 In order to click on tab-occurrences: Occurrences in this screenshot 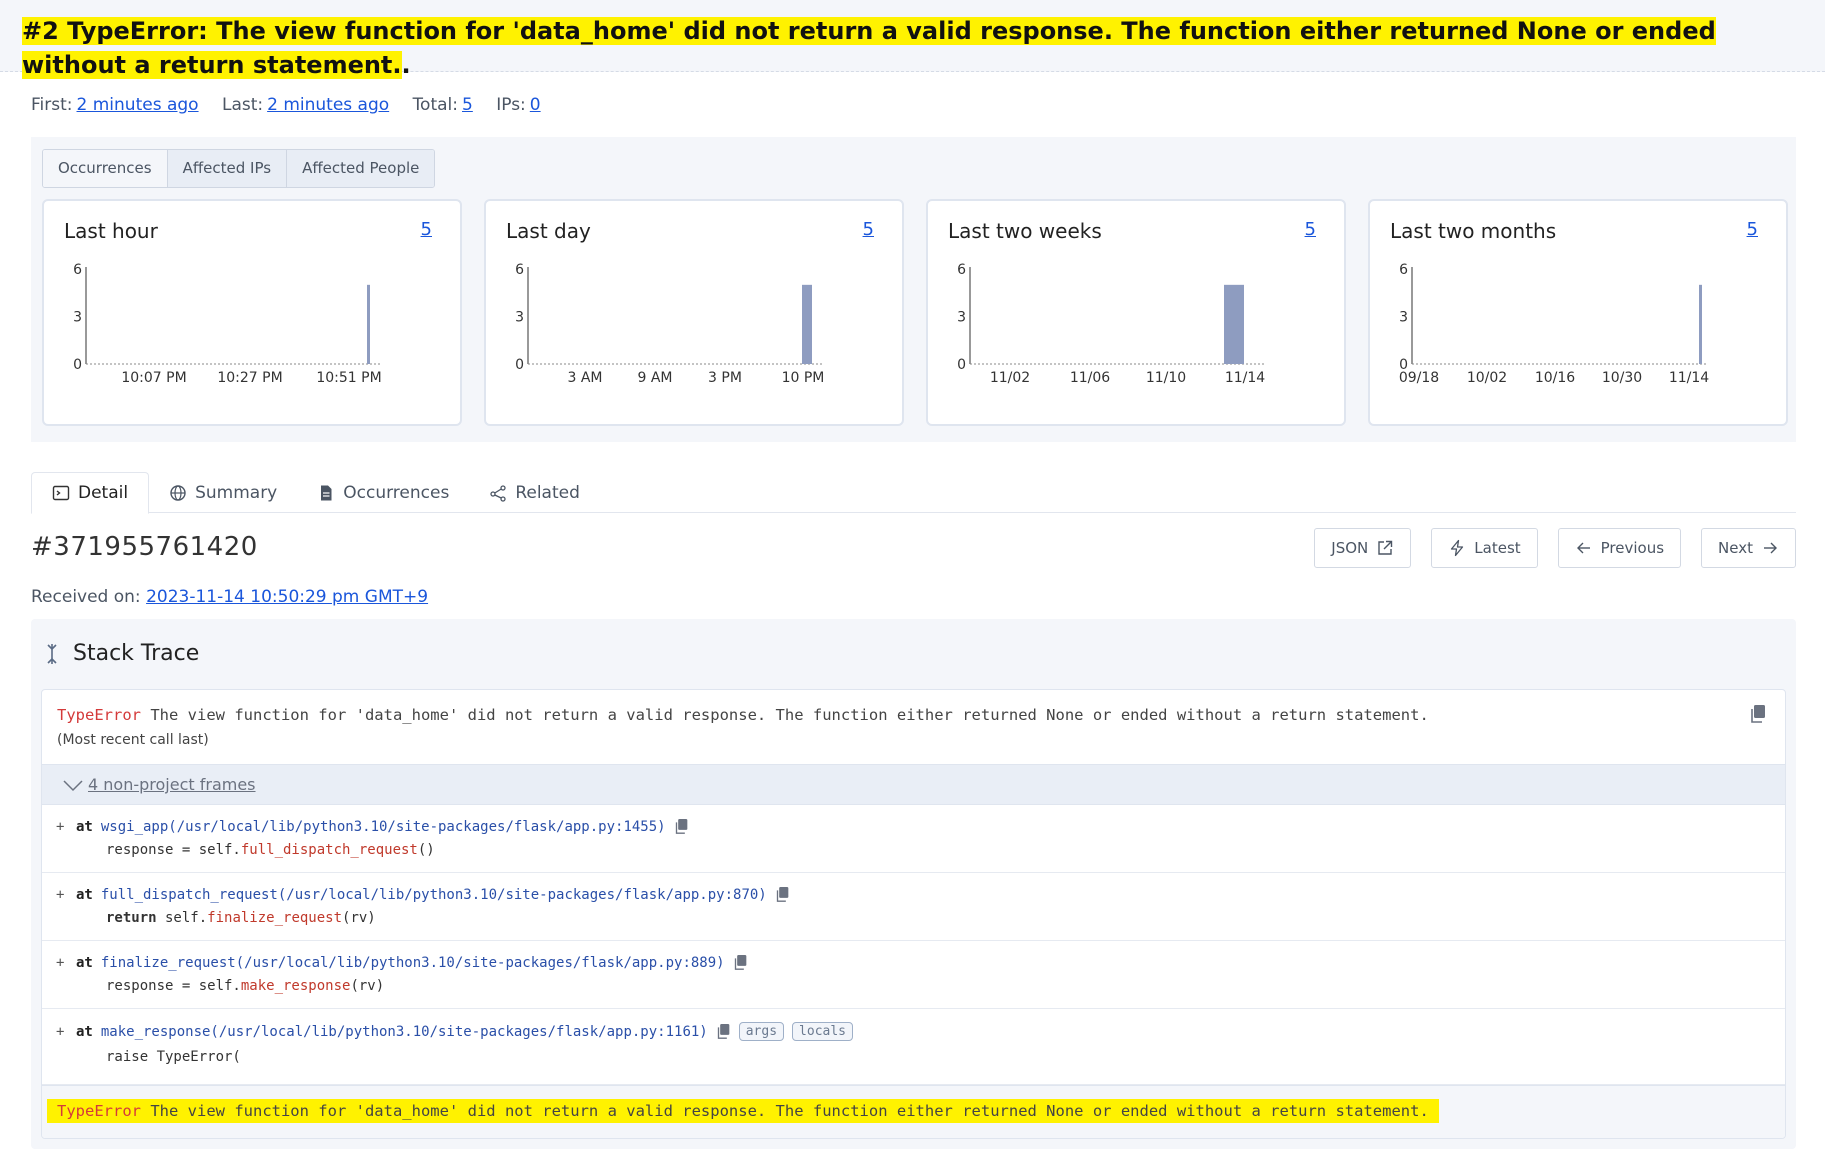, I will do `click(105, 168)`.